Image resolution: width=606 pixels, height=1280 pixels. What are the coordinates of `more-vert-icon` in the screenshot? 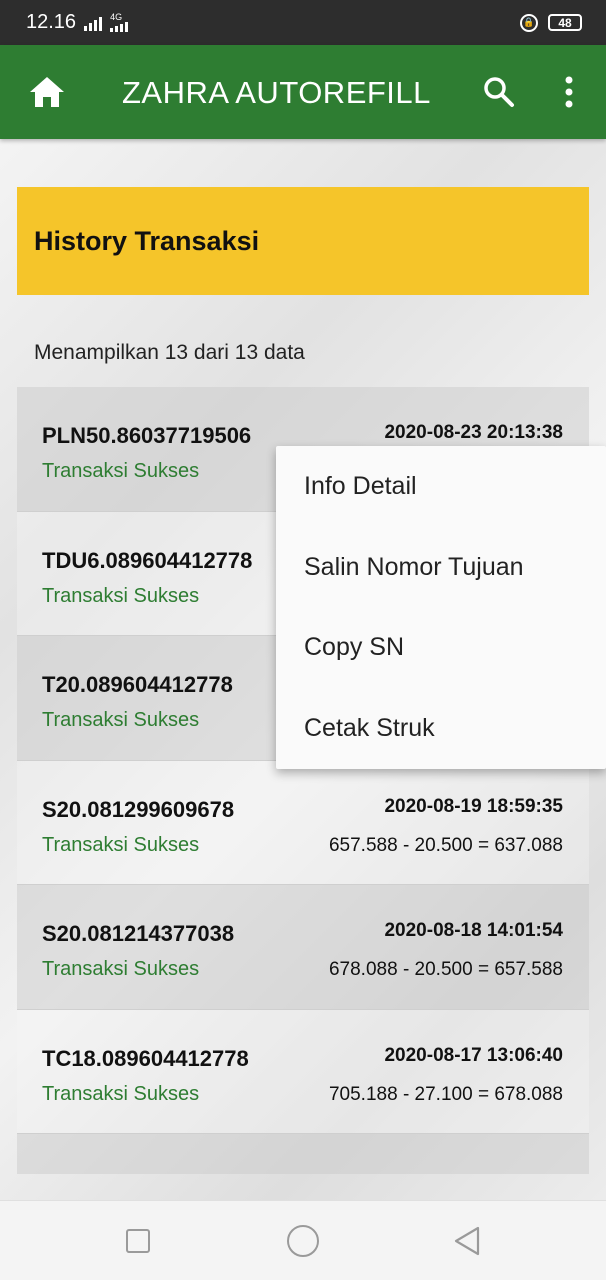 It's located at (569, 92).